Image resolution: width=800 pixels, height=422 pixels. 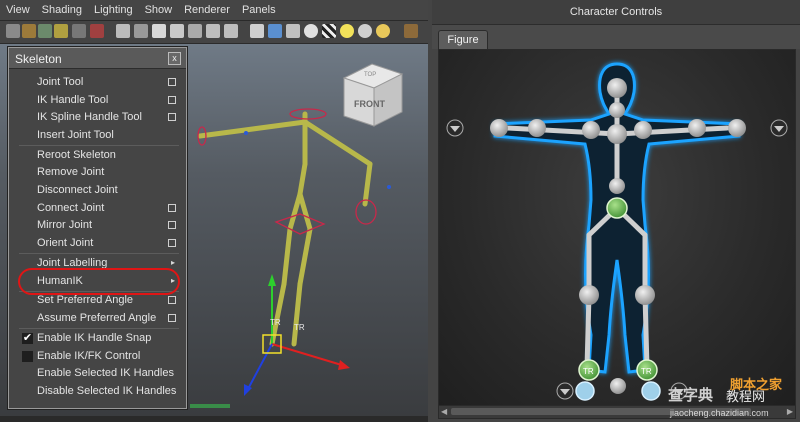 What do you see at coordinates (411, 31) in the screenshot?
I see `isolate-select-icon` at bounding box center [411, 31].